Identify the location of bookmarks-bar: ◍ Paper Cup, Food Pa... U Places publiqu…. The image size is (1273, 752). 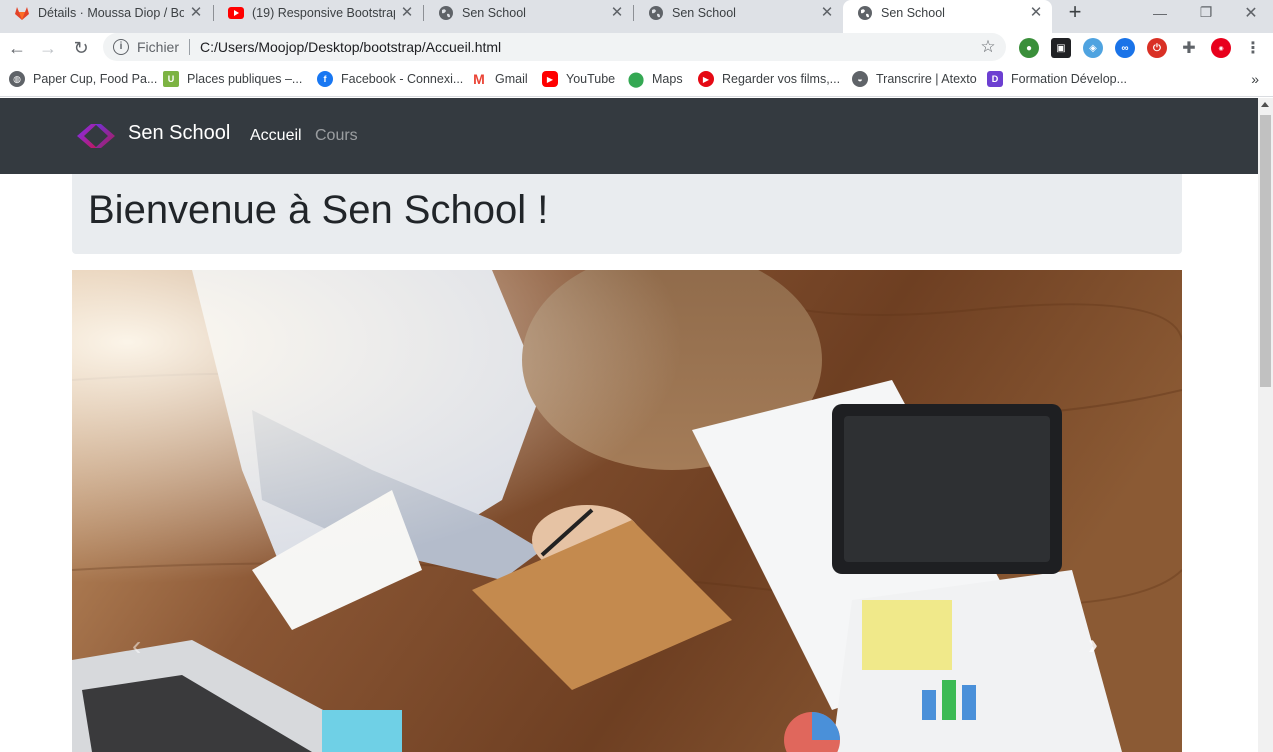
(636, 80).